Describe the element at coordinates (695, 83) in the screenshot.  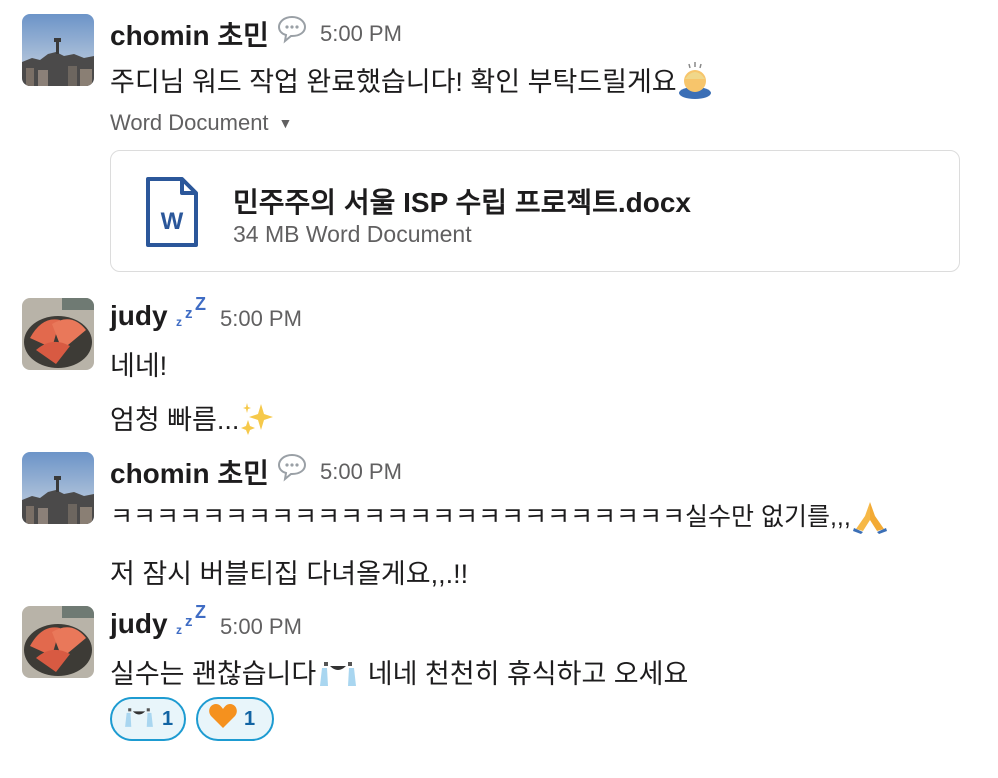
I see `bowing-person-icon` at that location.